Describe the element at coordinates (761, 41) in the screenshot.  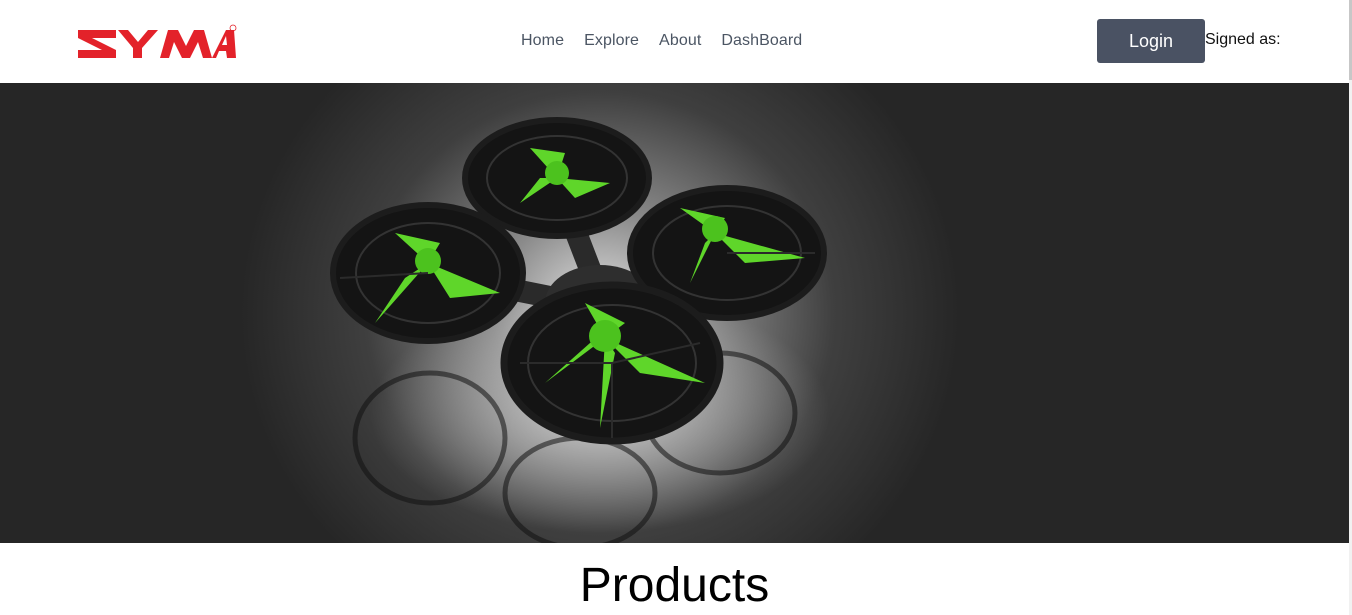
I see `nav-dashboard: DashBoard` at that location.